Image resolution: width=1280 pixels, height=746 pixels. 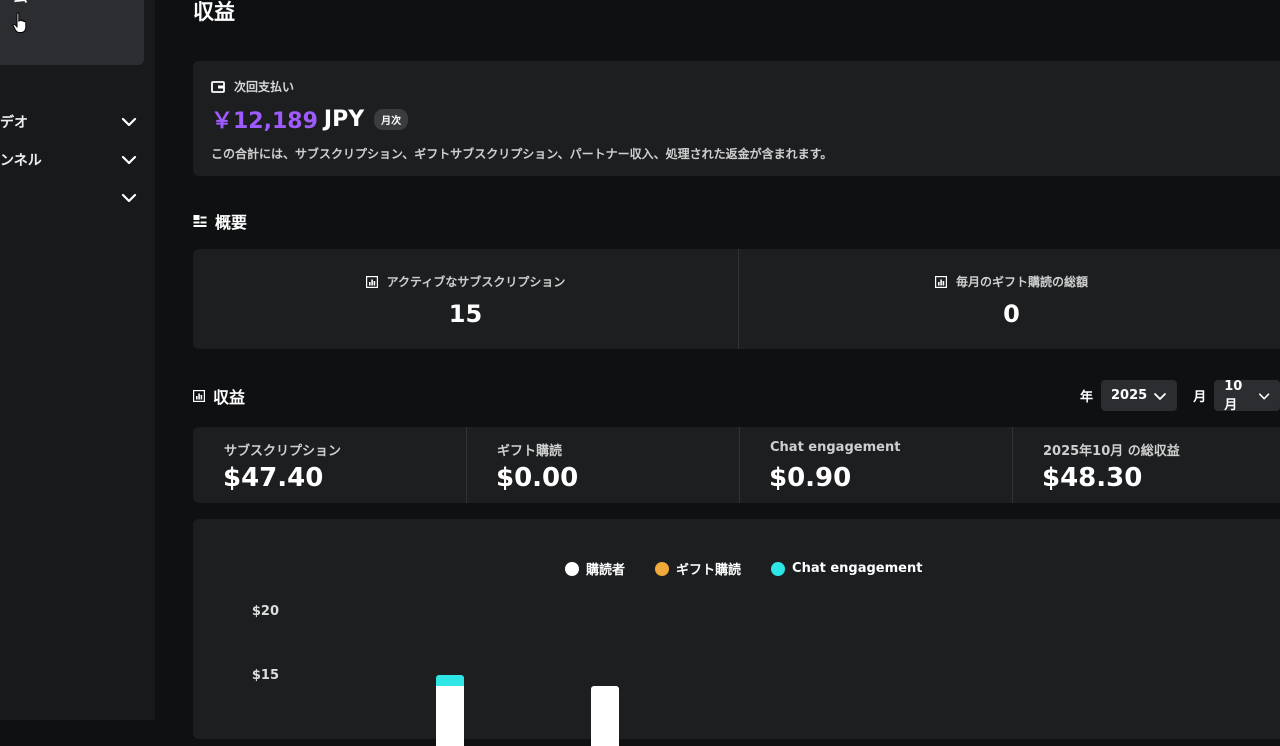 I want to click on stat-subscriptions: サブスクリプション $47.40, so click(x=329, y=465).